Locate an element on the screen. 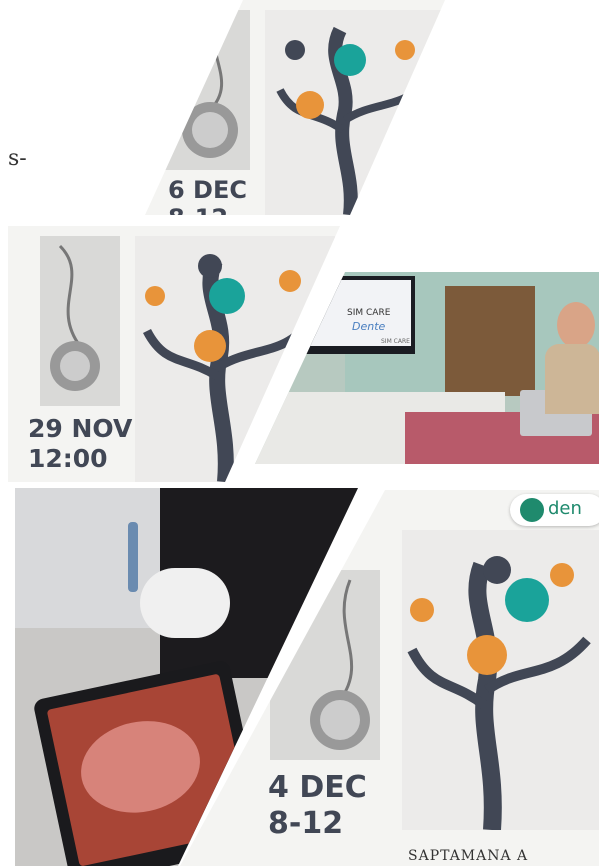 The height and width of the screenshot is (866, 599). bottom-caption: SAPTAMANA A is located at coordinates (468, 856).